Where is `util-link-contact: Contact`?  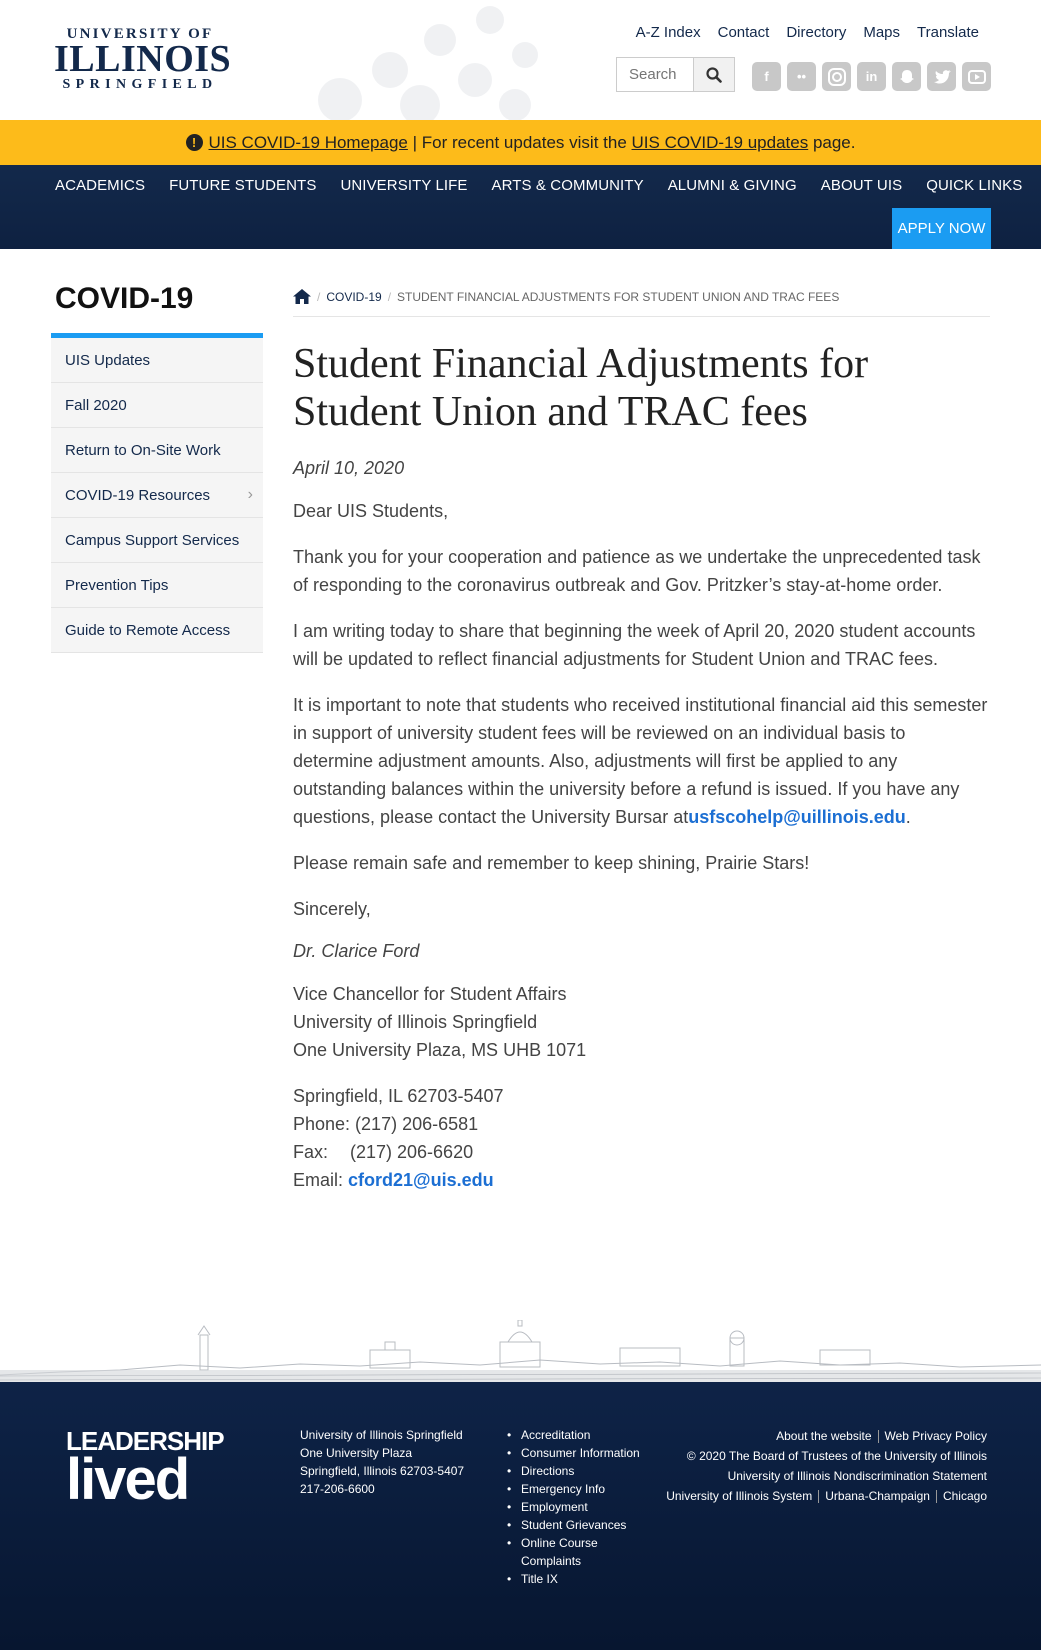 util-link-contact: Contact is located at coordinates (744, 32).